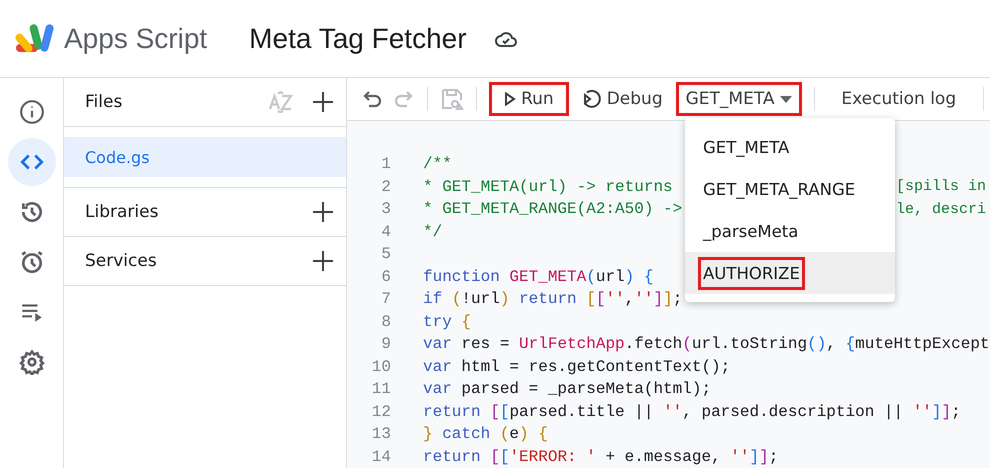 The width and height of the screenshot is (990, 468). What do you see at coordinates (385, 231) in the screenshot?
I see `line-number: 4` at bounding box center [385, 231].